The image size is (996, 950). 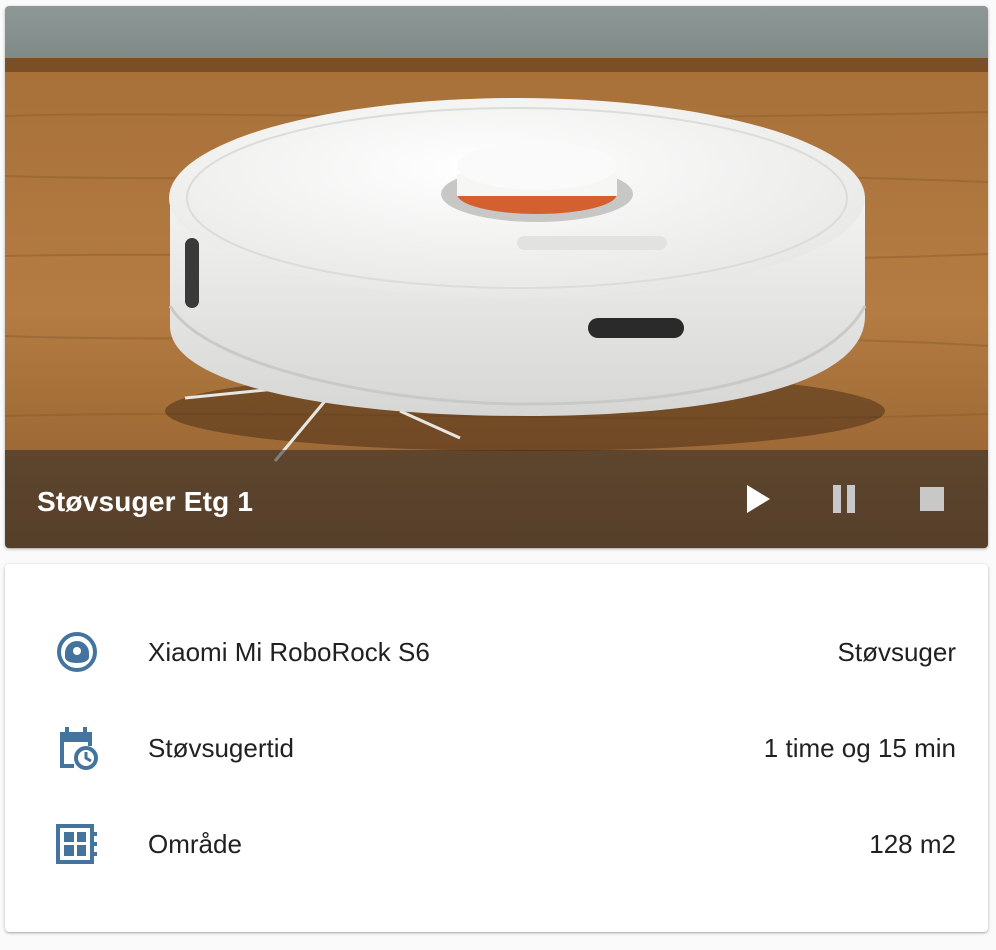 I want to click on pause-button, so click(x=844, y=499).